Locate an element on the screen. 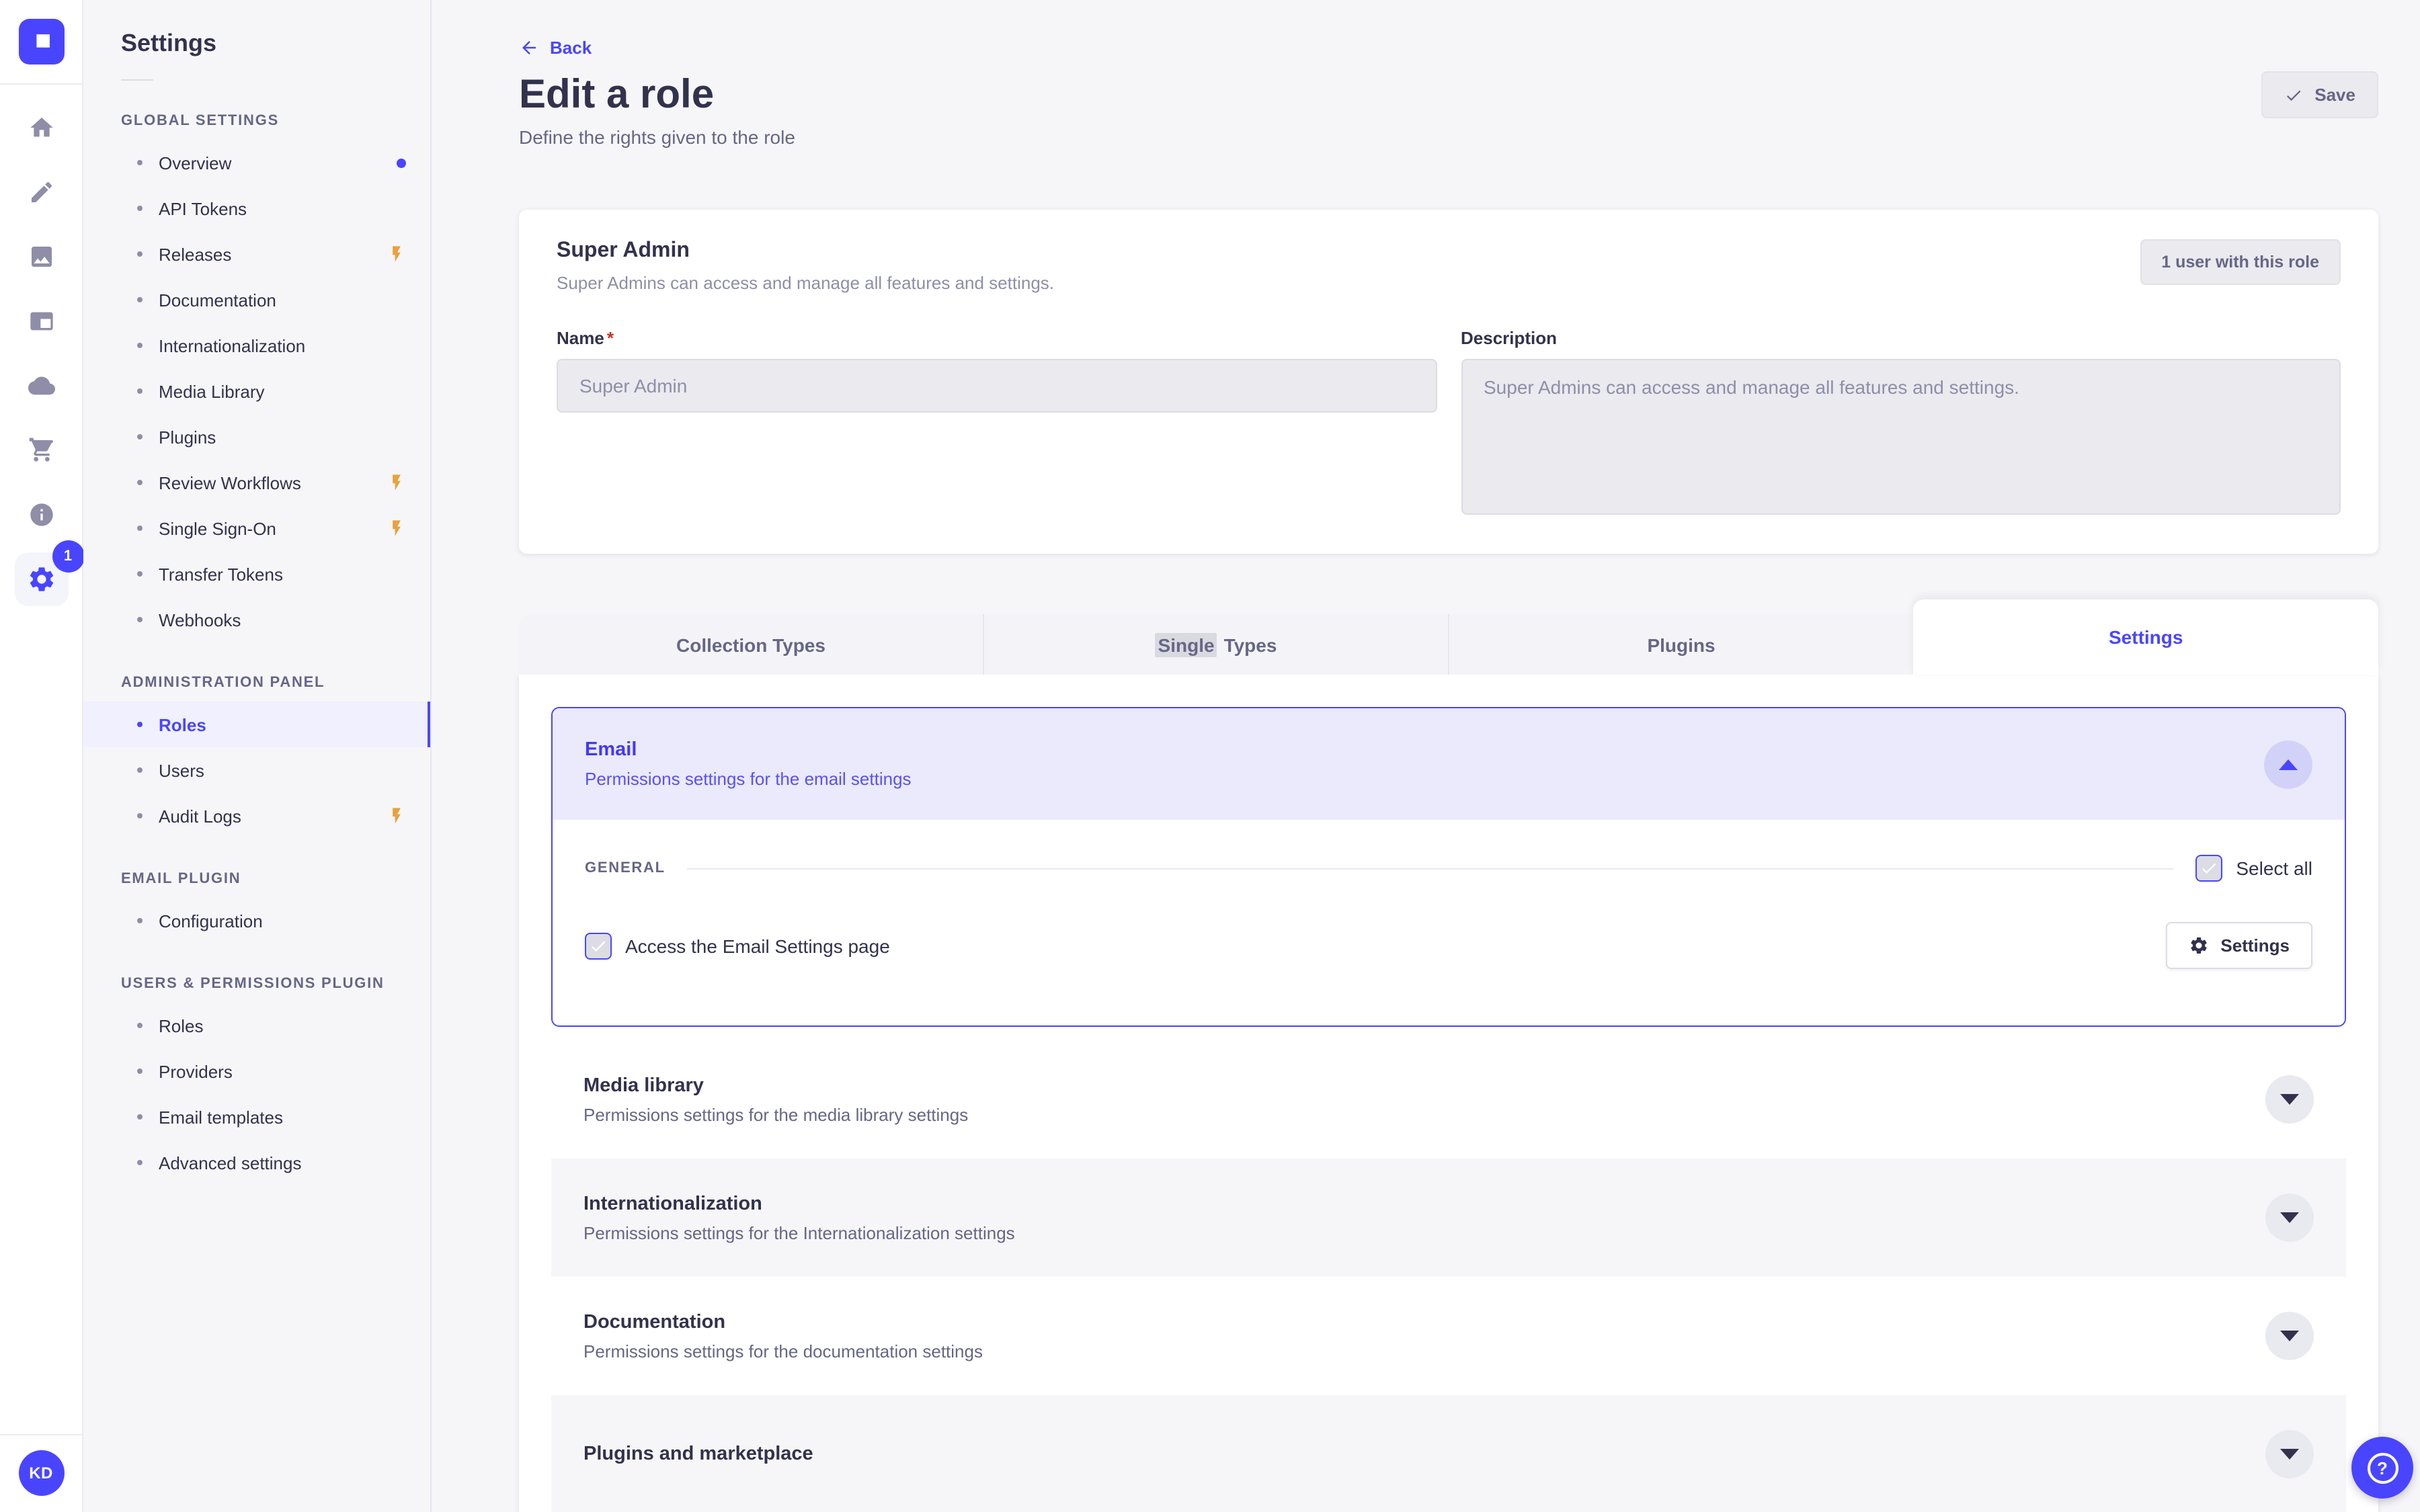 Image resolution: width=2420 pixels, height=1512 pixels. sidebar-item-configuration: Configuration is located at coordinates (256, 921).